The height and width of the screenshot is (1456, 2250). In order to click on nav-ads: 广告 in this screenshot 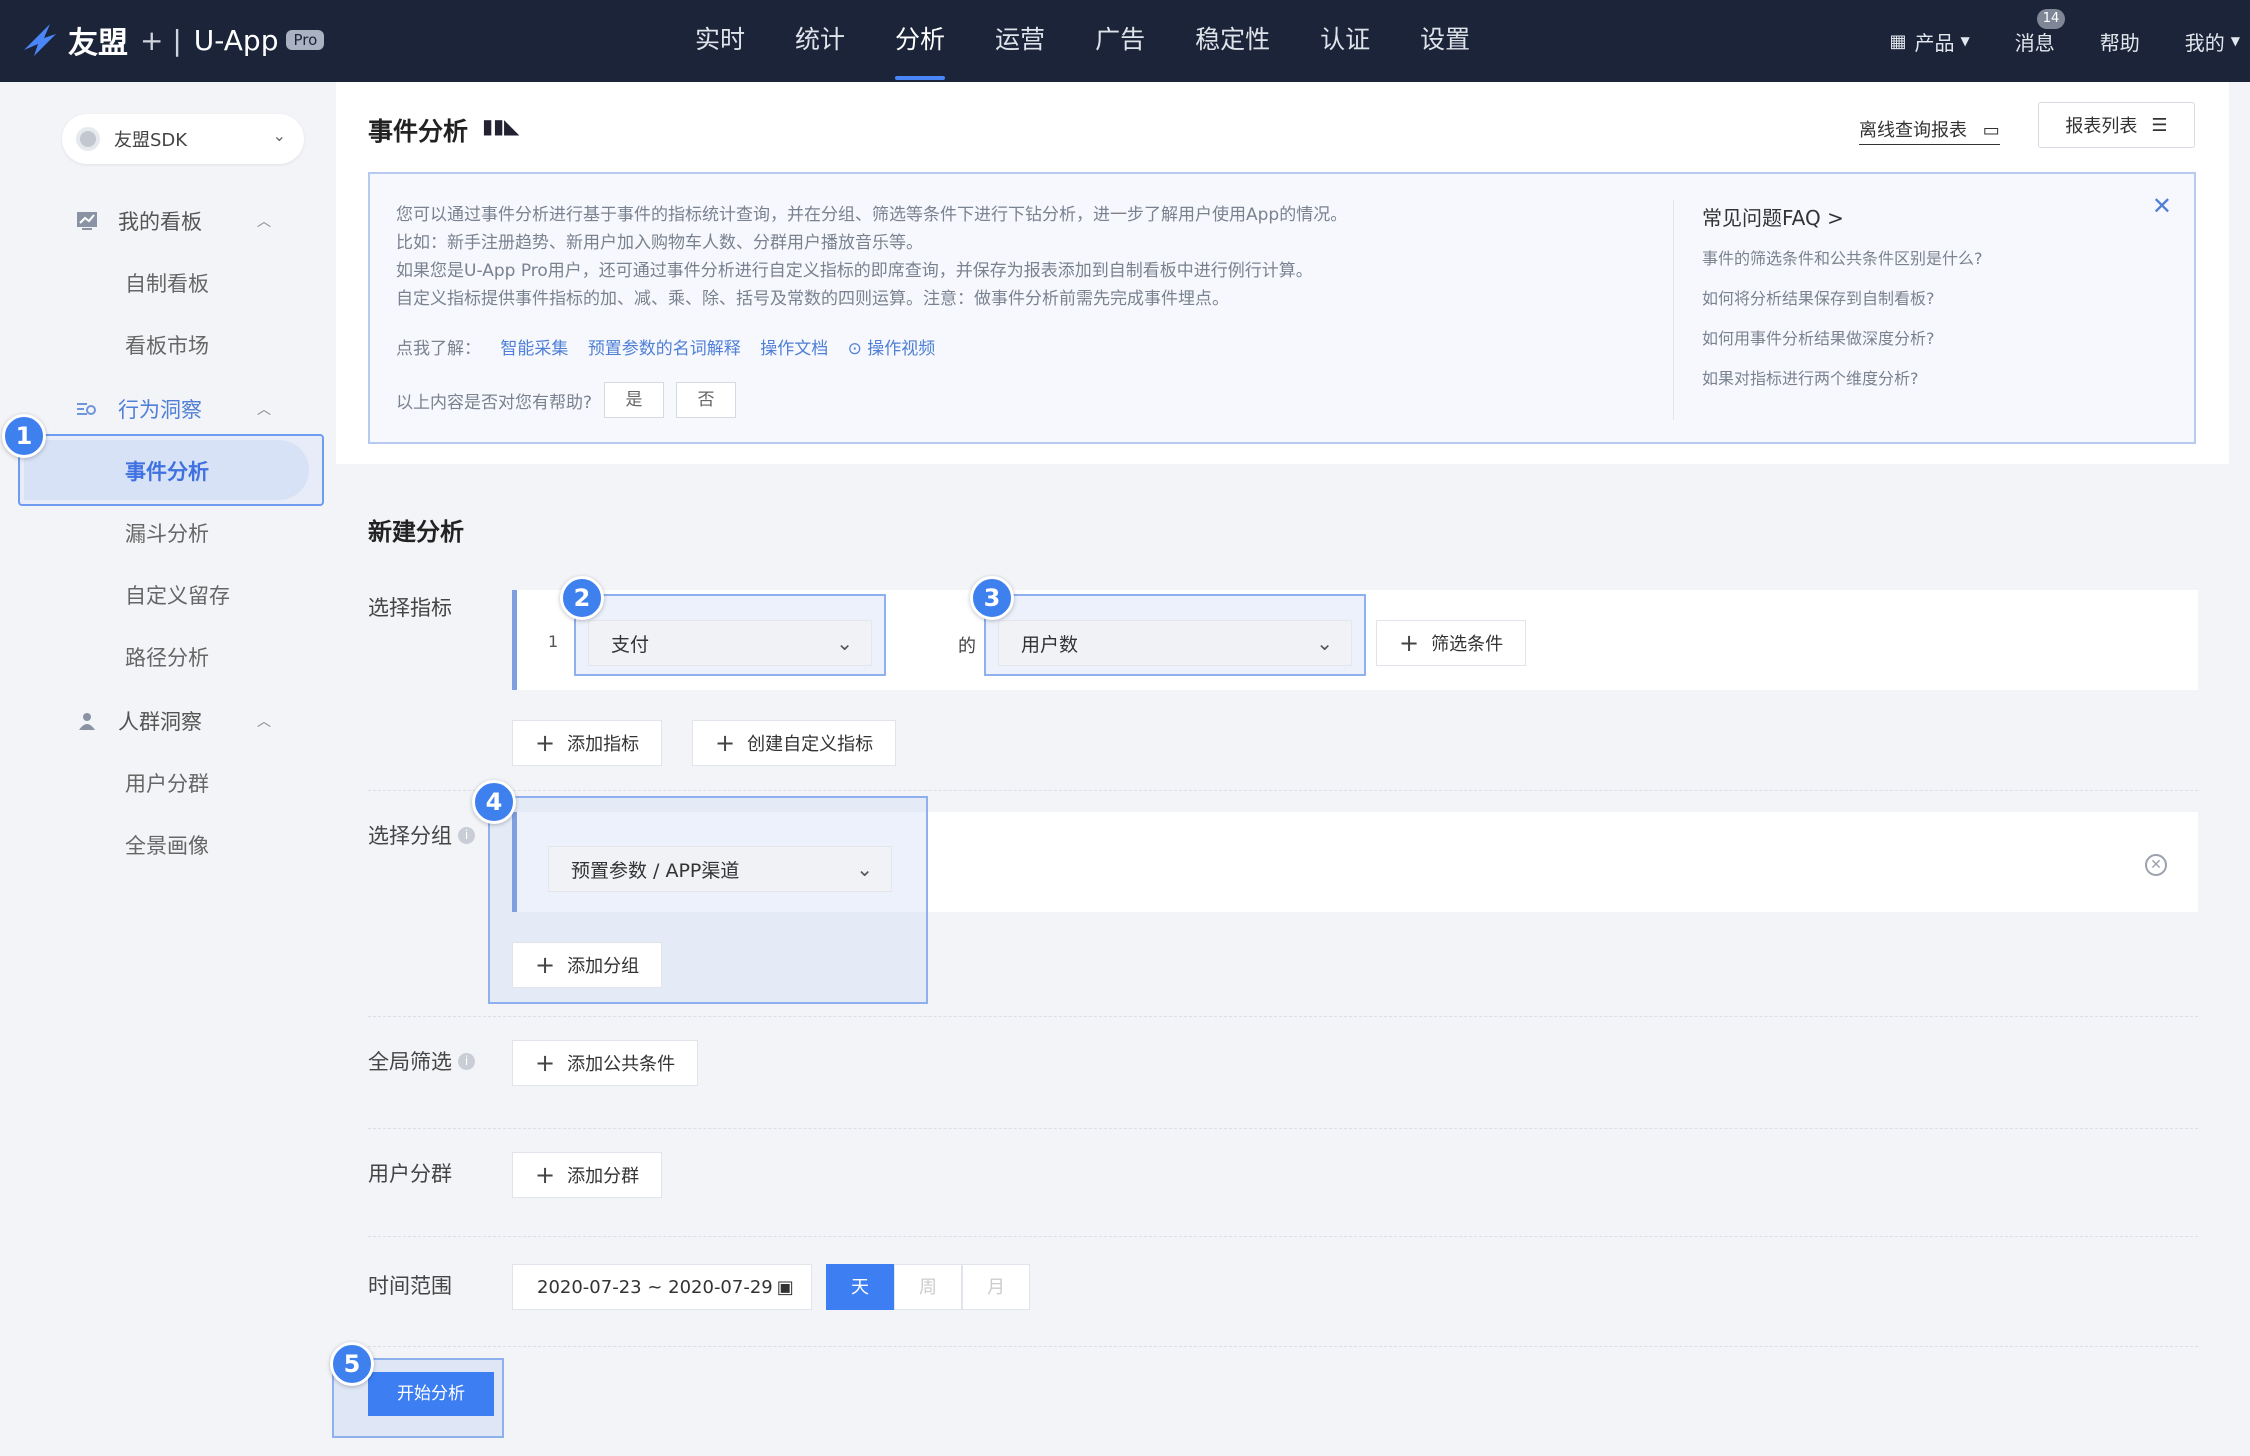, I will do `click(1120, 41)`.